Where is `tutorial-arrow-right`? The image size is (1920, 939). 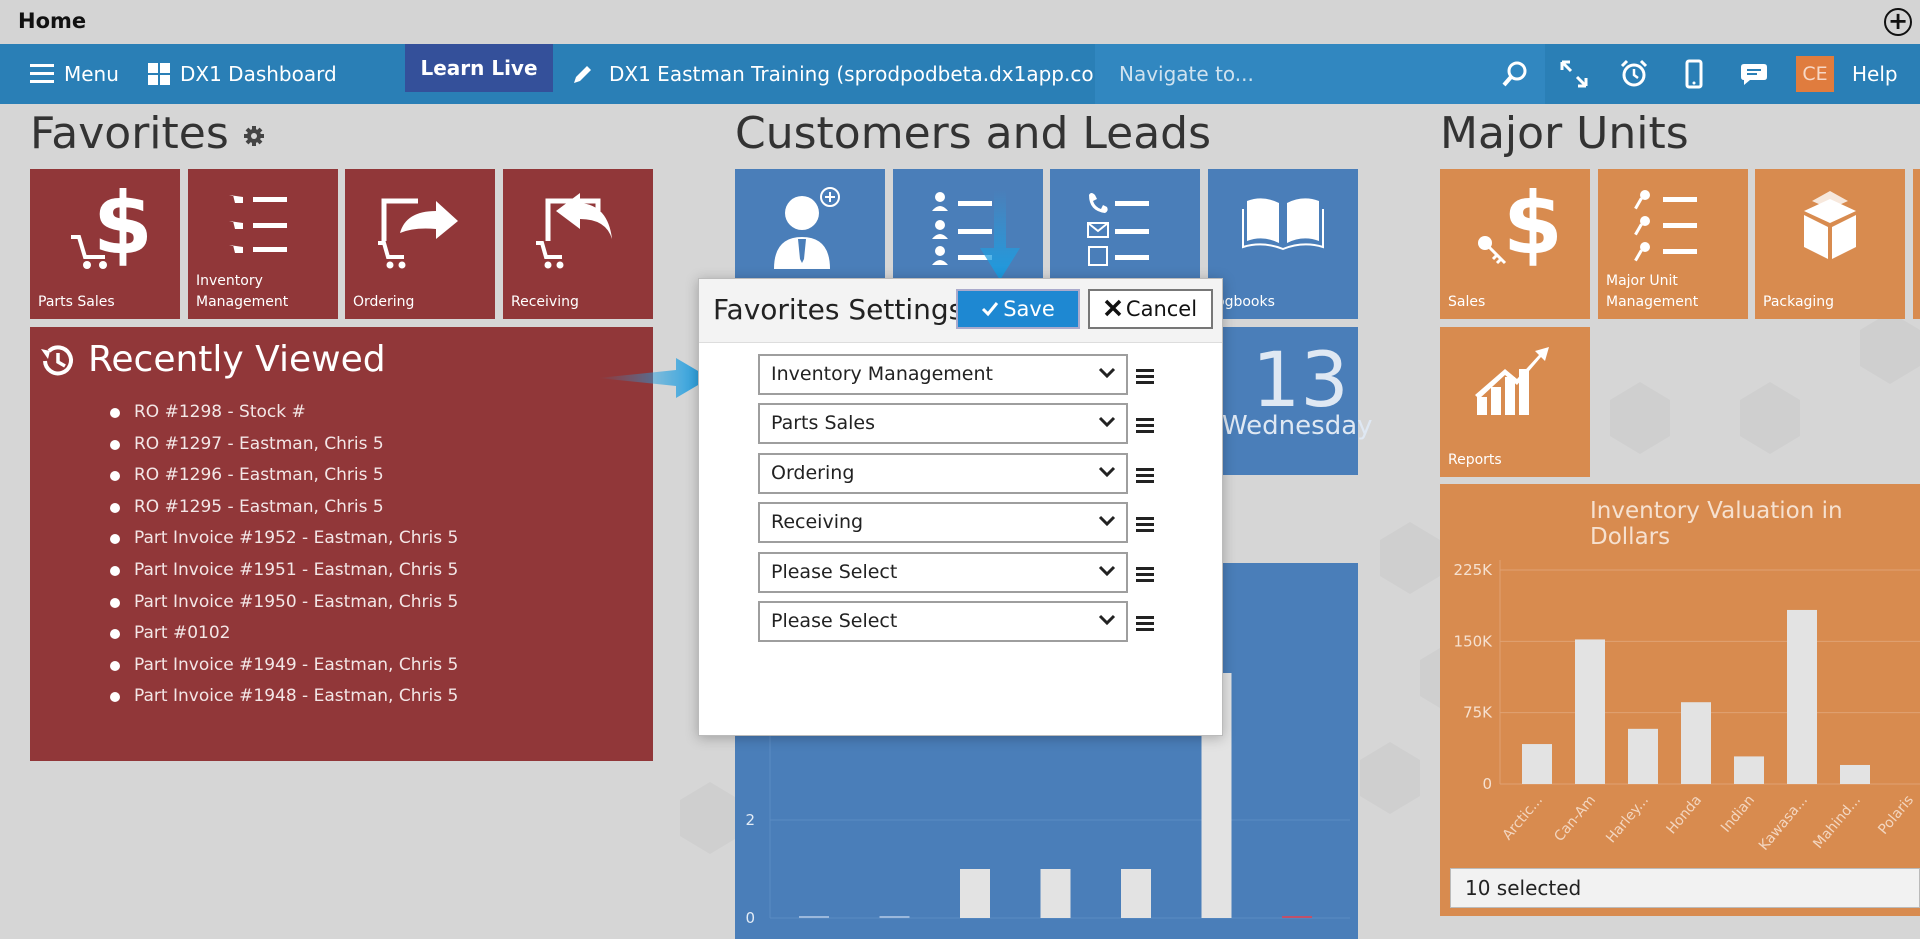 tutorial-arrow-right is located at coordinates (654, 378).